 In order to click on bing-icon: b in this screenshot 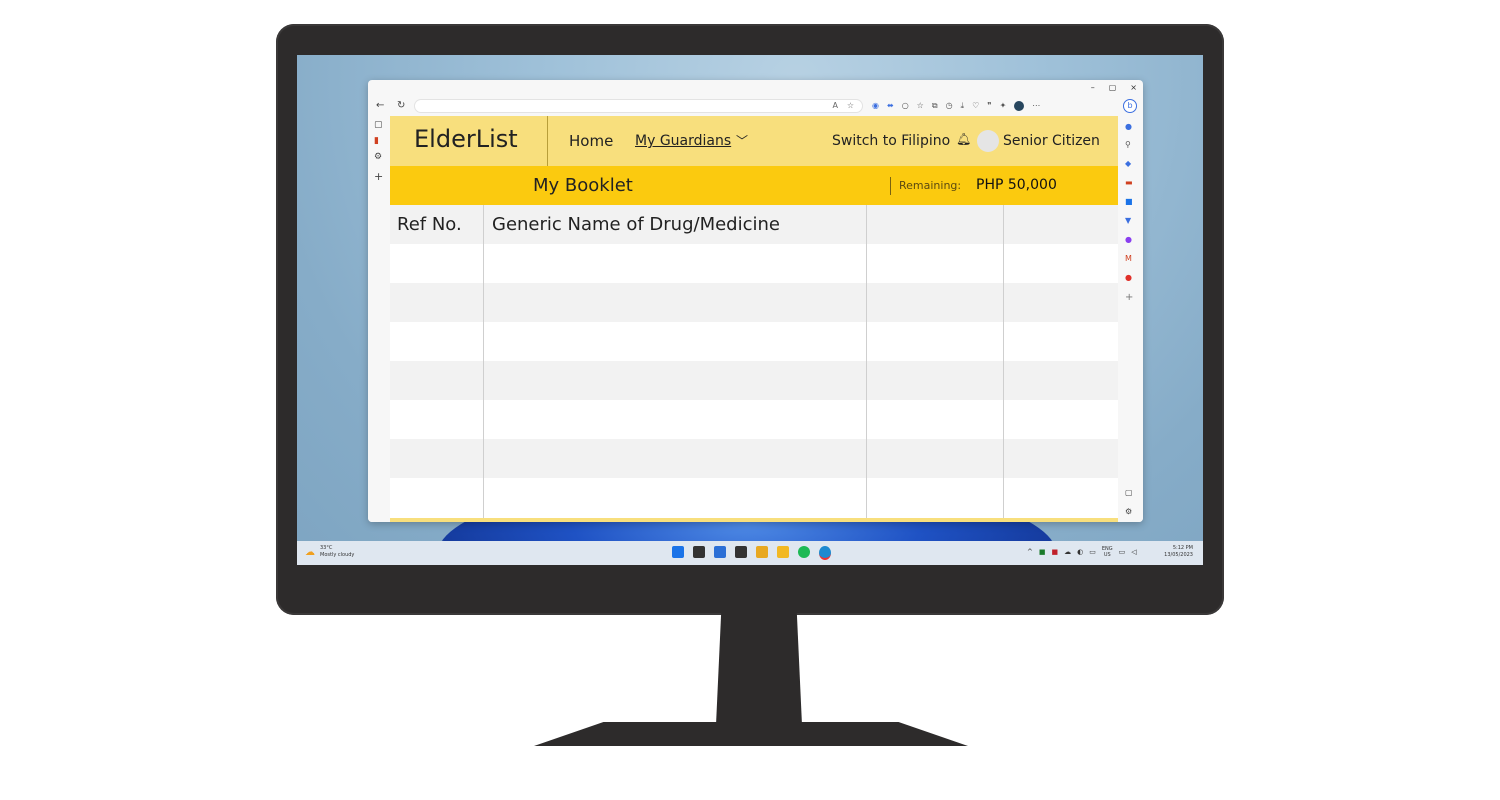, I will do `click(1130, 106)`.